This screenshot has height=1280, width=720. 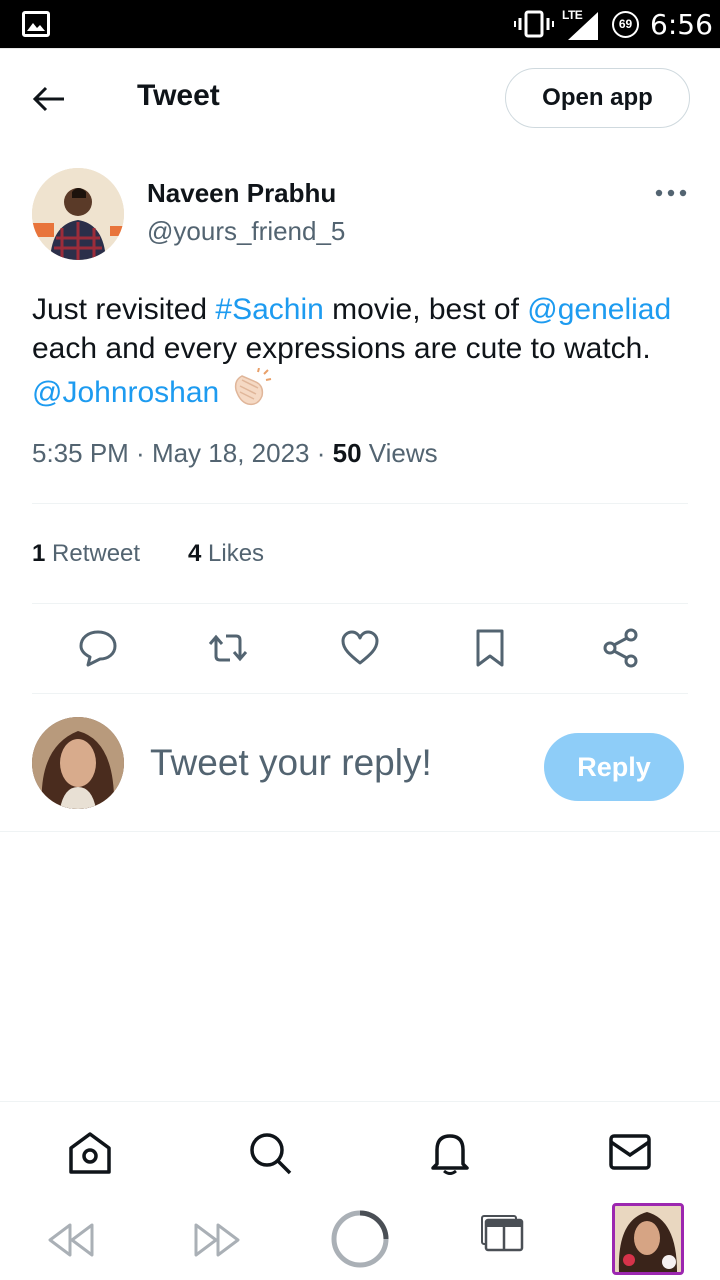 What do you see at coordinates (269, 309) in the screenshot?
I see `hashtag-link: #Sachin` at bounding box center [269, 309].